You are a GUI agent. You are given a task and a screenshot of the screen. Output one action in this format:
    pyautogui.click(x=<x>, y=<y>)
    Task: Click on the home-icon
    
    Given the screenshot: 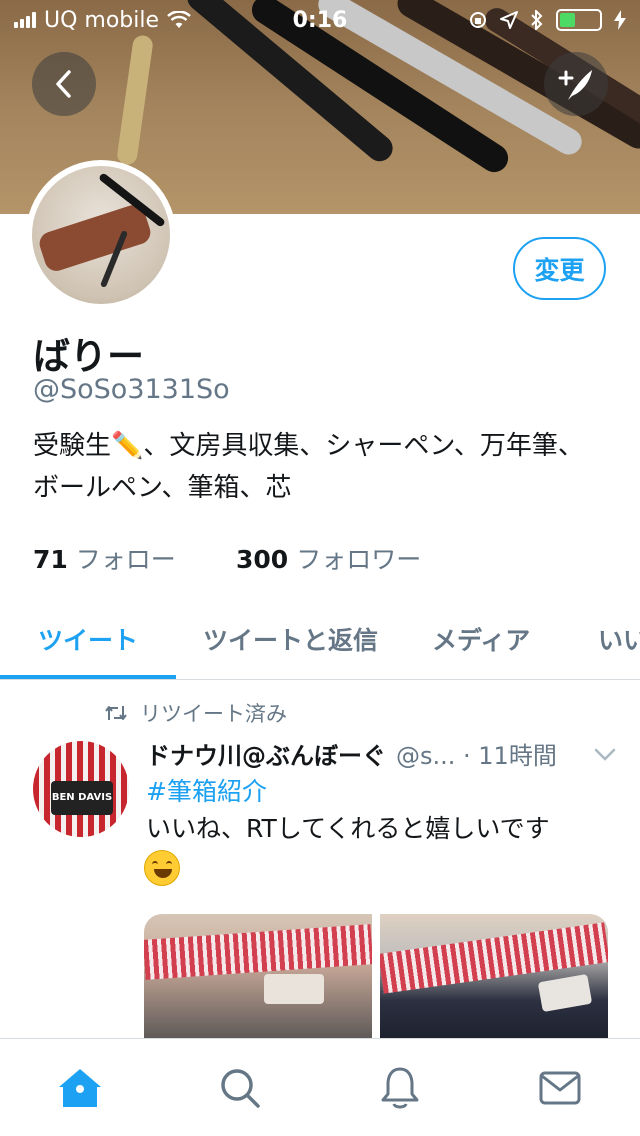 What is the action you would take?
    pyautogui.click(x=80, y=1088)
    